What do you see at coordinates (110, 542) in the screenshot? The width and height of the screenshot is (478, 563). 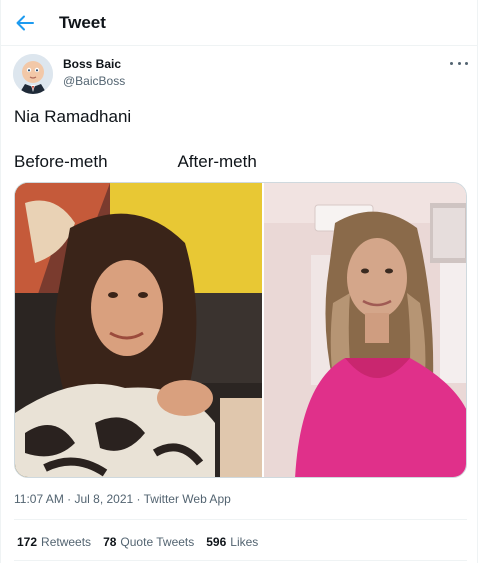 I see `quote-tweets-count: 78` at bounding box center [110, 542].